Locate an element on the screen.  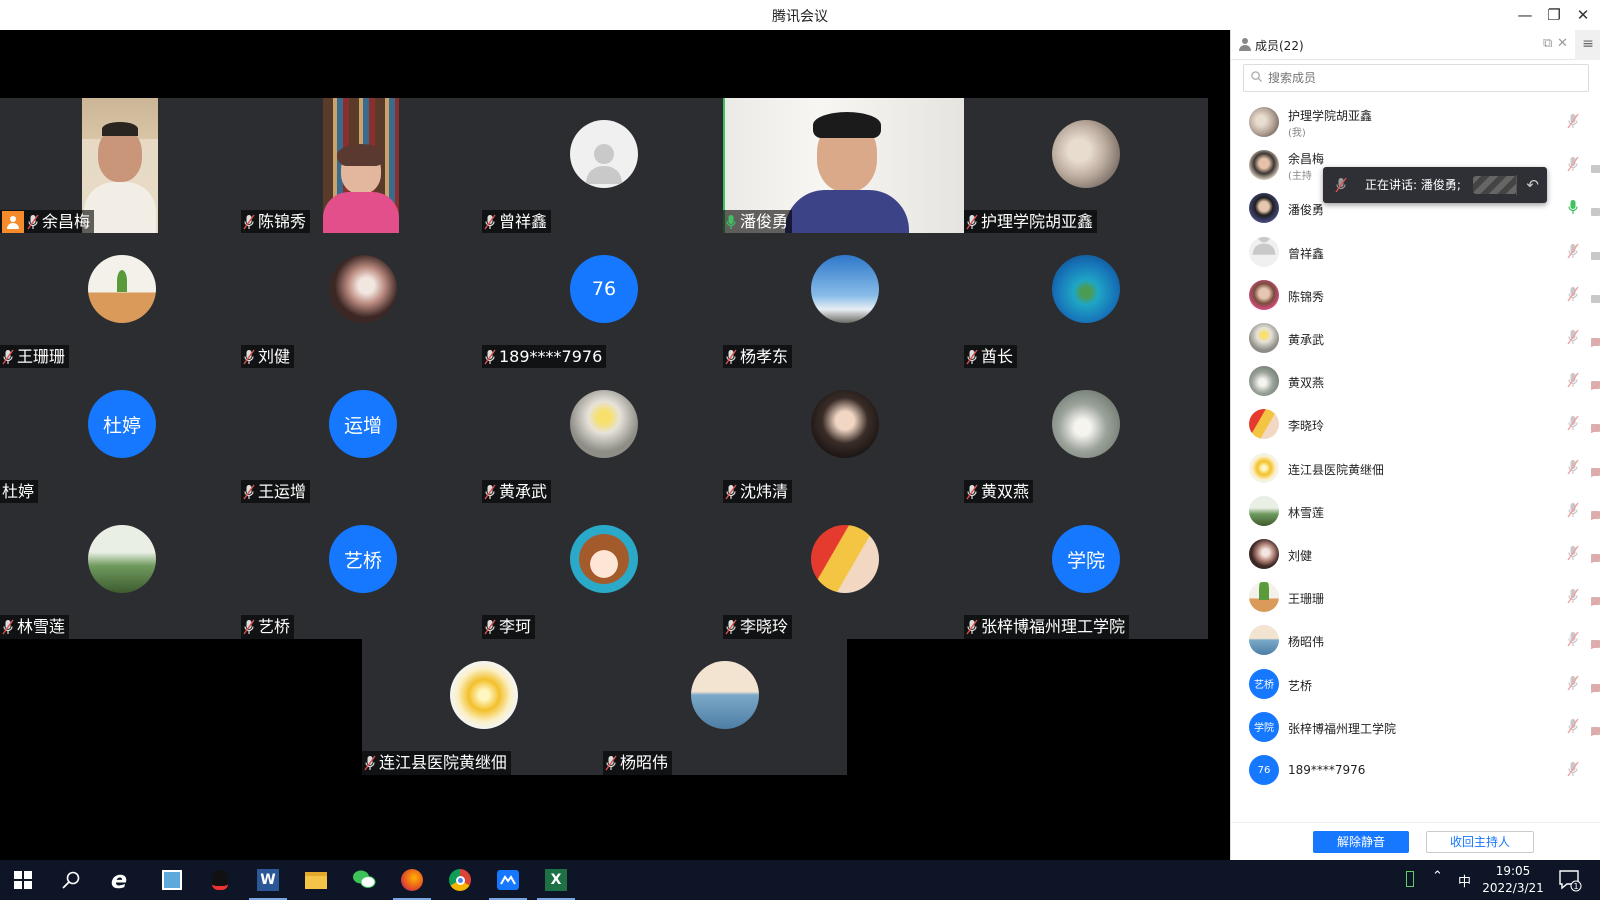
participant-tile: 王珊珊 is located at coordinates (122, 301).